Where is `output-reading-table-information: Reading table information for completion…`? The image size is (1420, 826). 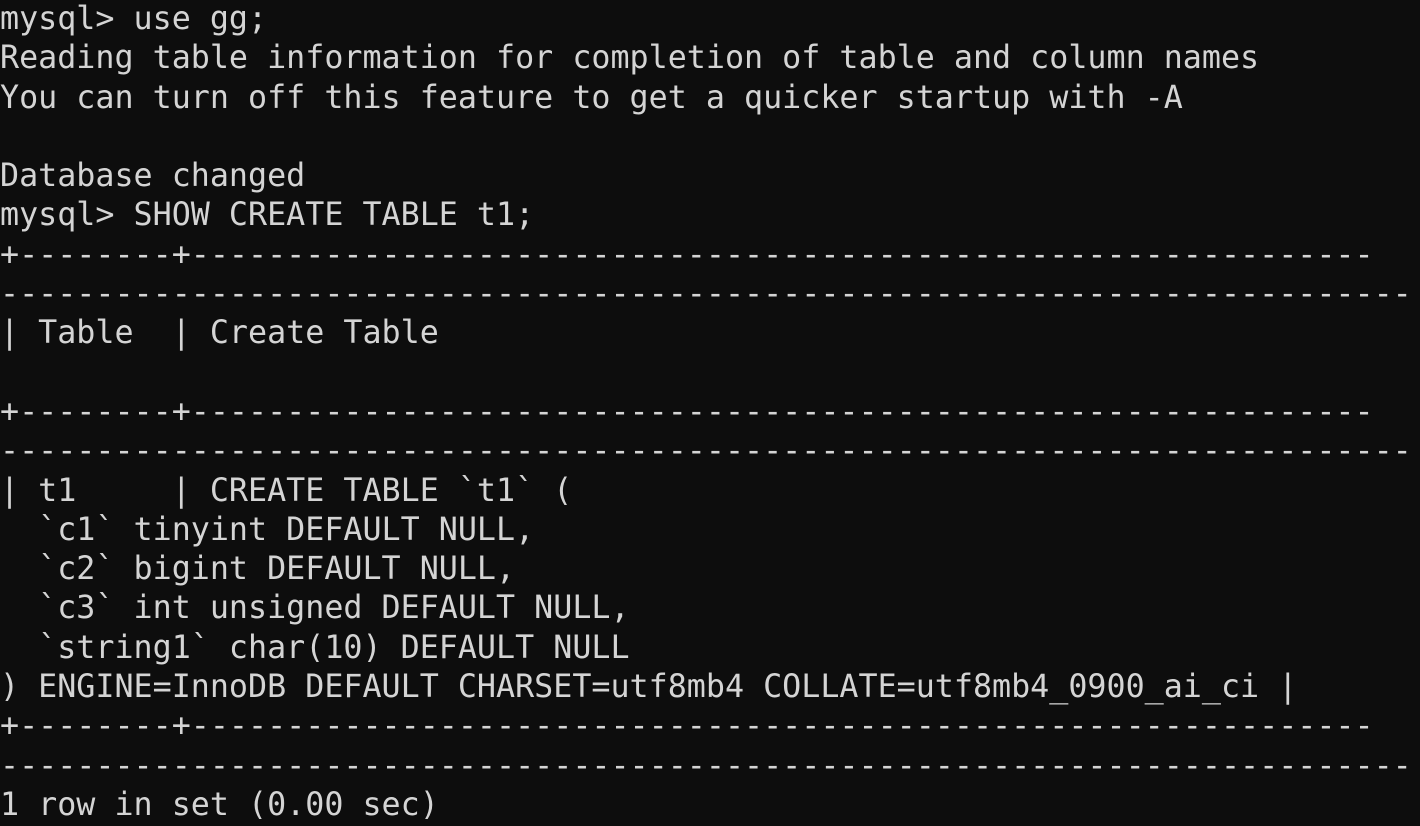
output-reading-table-information: Reading table information for completion… is located at coordinates (630, 58).